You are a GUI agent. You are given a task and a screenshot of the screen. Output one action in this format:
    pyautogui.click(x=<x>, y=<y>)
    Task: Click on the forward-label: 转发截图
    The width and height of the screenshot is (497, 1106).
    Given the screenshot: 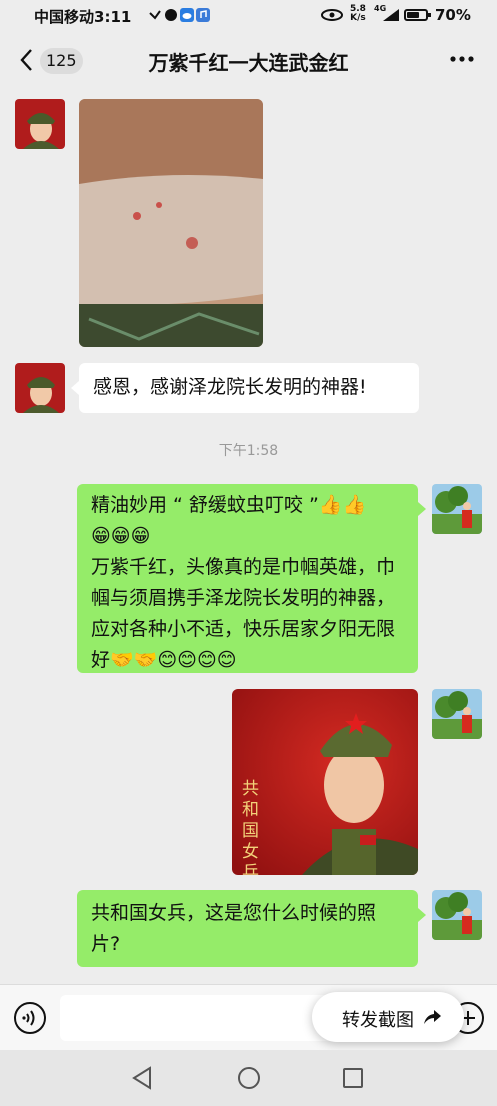 What is the action you would take?
    pyautogui.click(x=378, y=1020)
    